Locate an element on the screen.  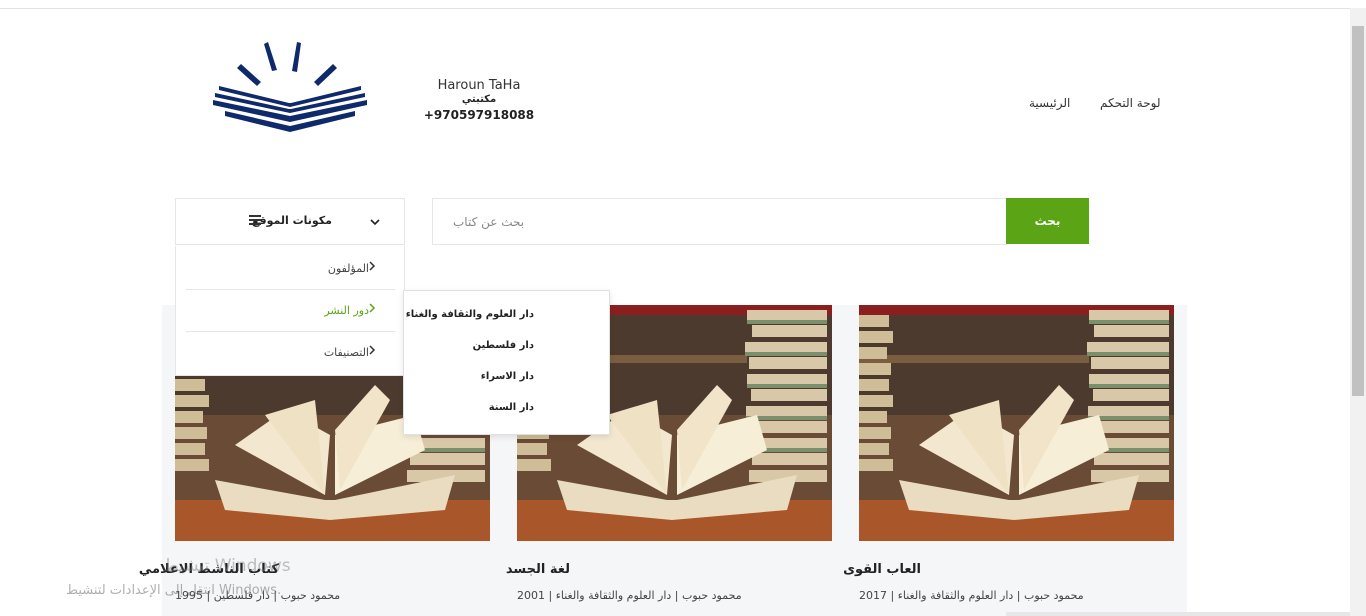
search-box is located at coordinates (719, 221).